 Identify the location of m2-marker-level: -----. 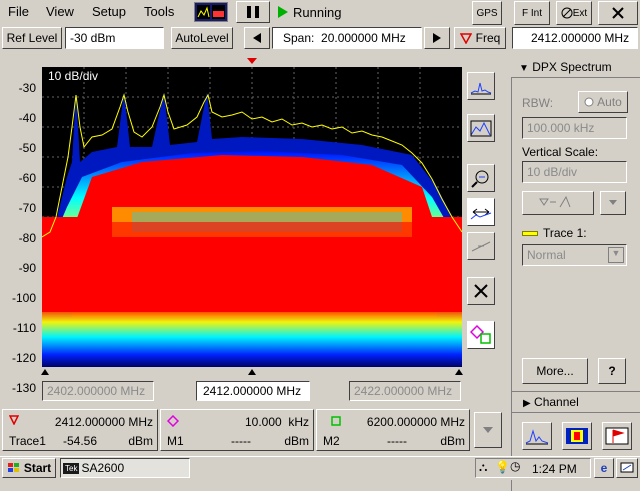
(397, 441).